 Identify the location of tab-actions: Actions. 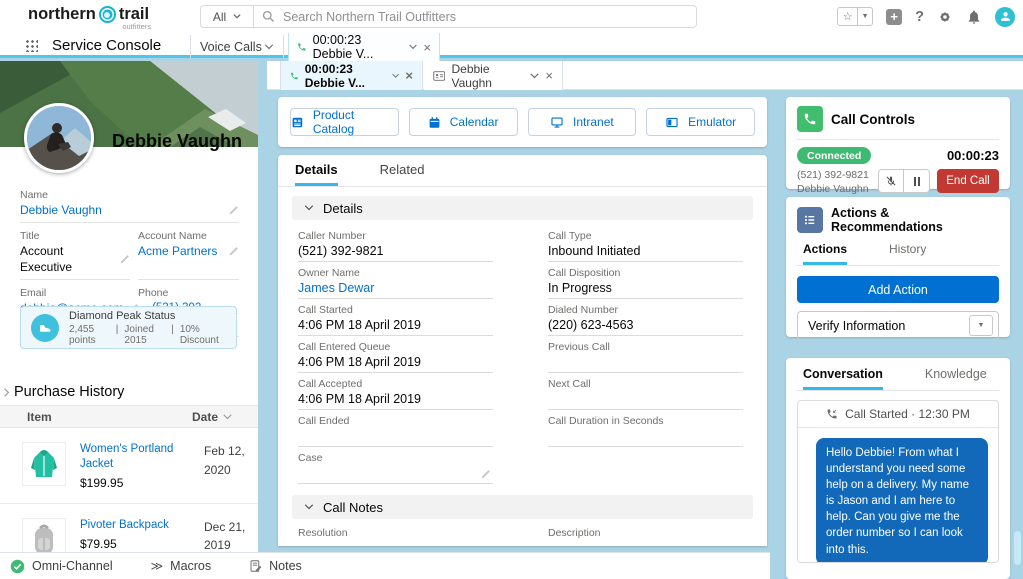
(825, 253).